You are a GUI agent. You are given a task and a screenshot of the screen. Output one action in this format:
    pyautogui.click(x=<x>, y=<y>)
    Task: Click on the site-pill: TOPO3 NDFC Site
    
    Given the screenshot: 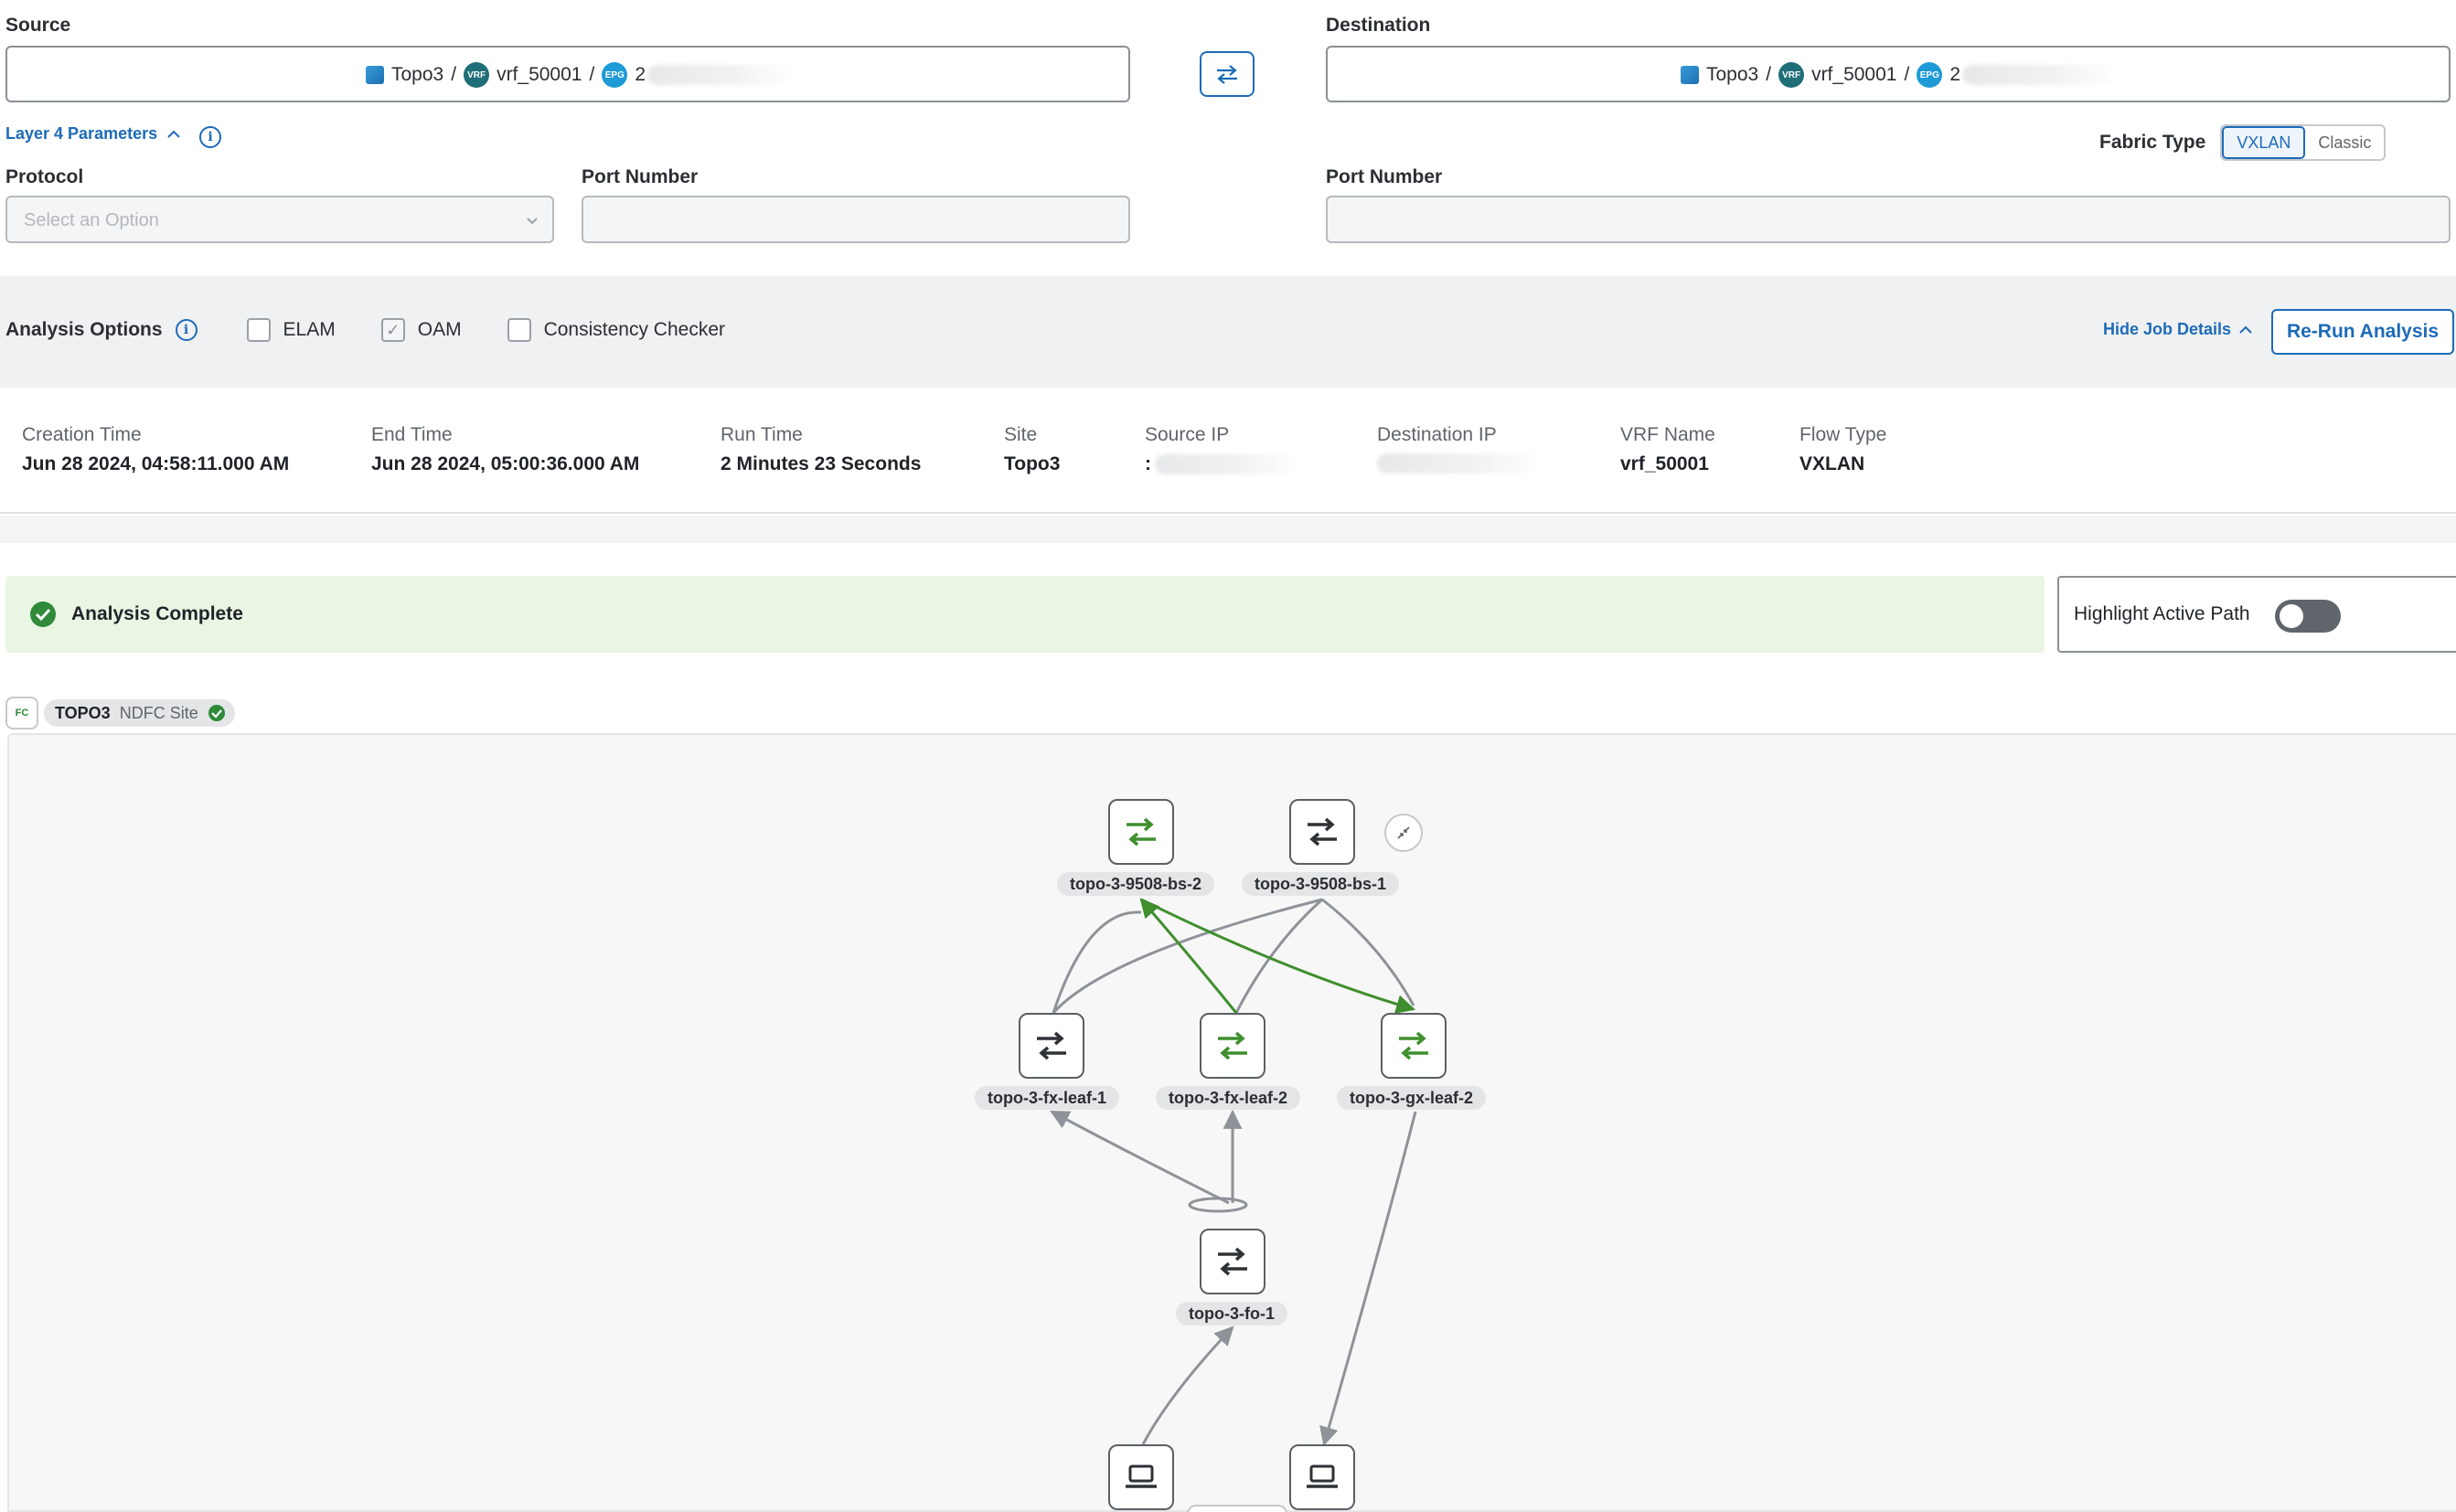 What is the action you would take?
    pyautogui.click(x=139, y=713)
    